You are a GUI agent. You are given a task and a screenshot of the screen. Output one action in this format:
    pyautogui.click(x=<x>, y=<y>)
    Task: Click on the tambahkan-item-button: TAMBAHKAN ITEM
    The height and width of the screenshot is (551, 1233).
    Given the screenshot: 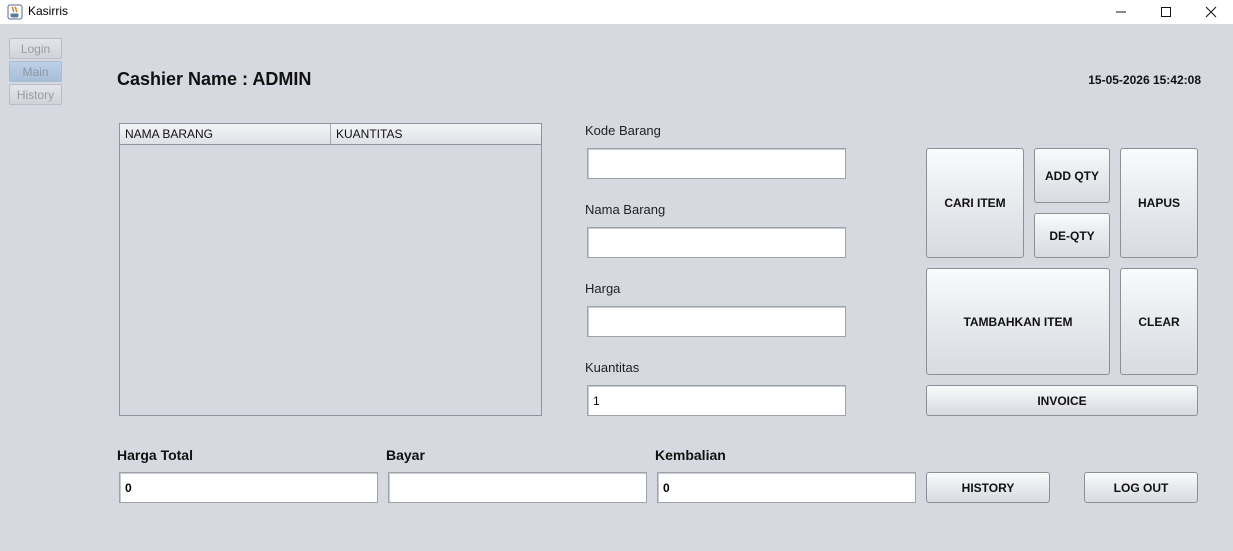 What is the action you would take?
    pyautogui.click(x=1018, y=321)
    